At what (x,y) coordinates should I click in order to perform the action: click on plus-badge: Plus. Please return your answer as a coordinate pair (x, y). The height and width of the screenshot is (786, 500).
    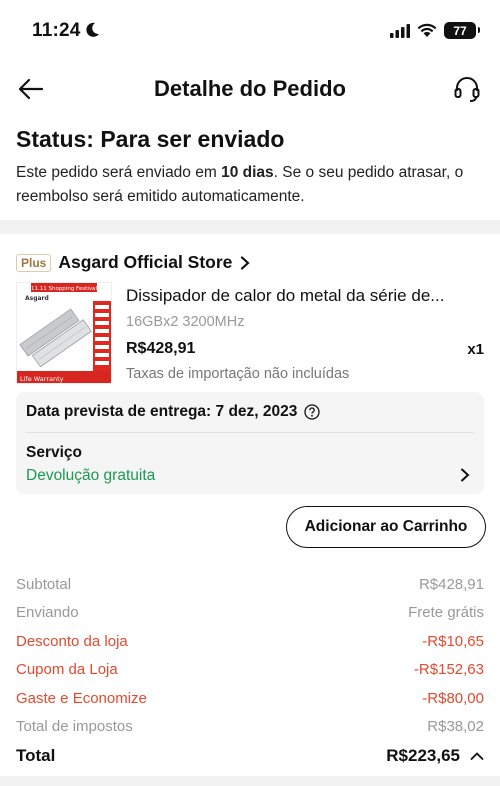
    Looking at the image, I should click on (34, 262).